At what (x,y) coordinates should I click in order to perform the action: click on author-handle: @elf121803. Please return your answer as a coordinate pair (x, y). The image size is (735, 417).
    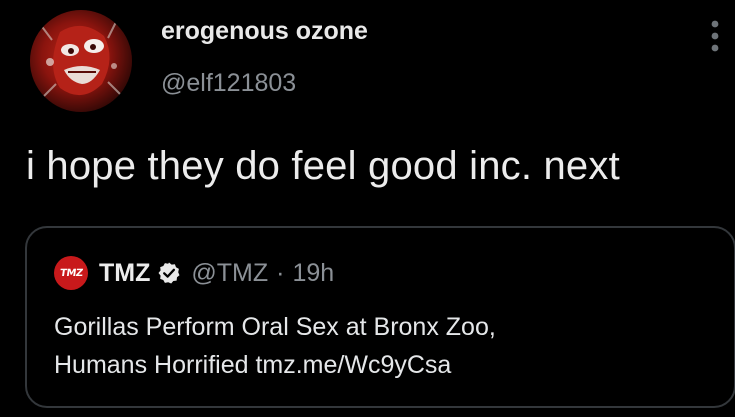
    Looking at the image, I should click on (228, 83).